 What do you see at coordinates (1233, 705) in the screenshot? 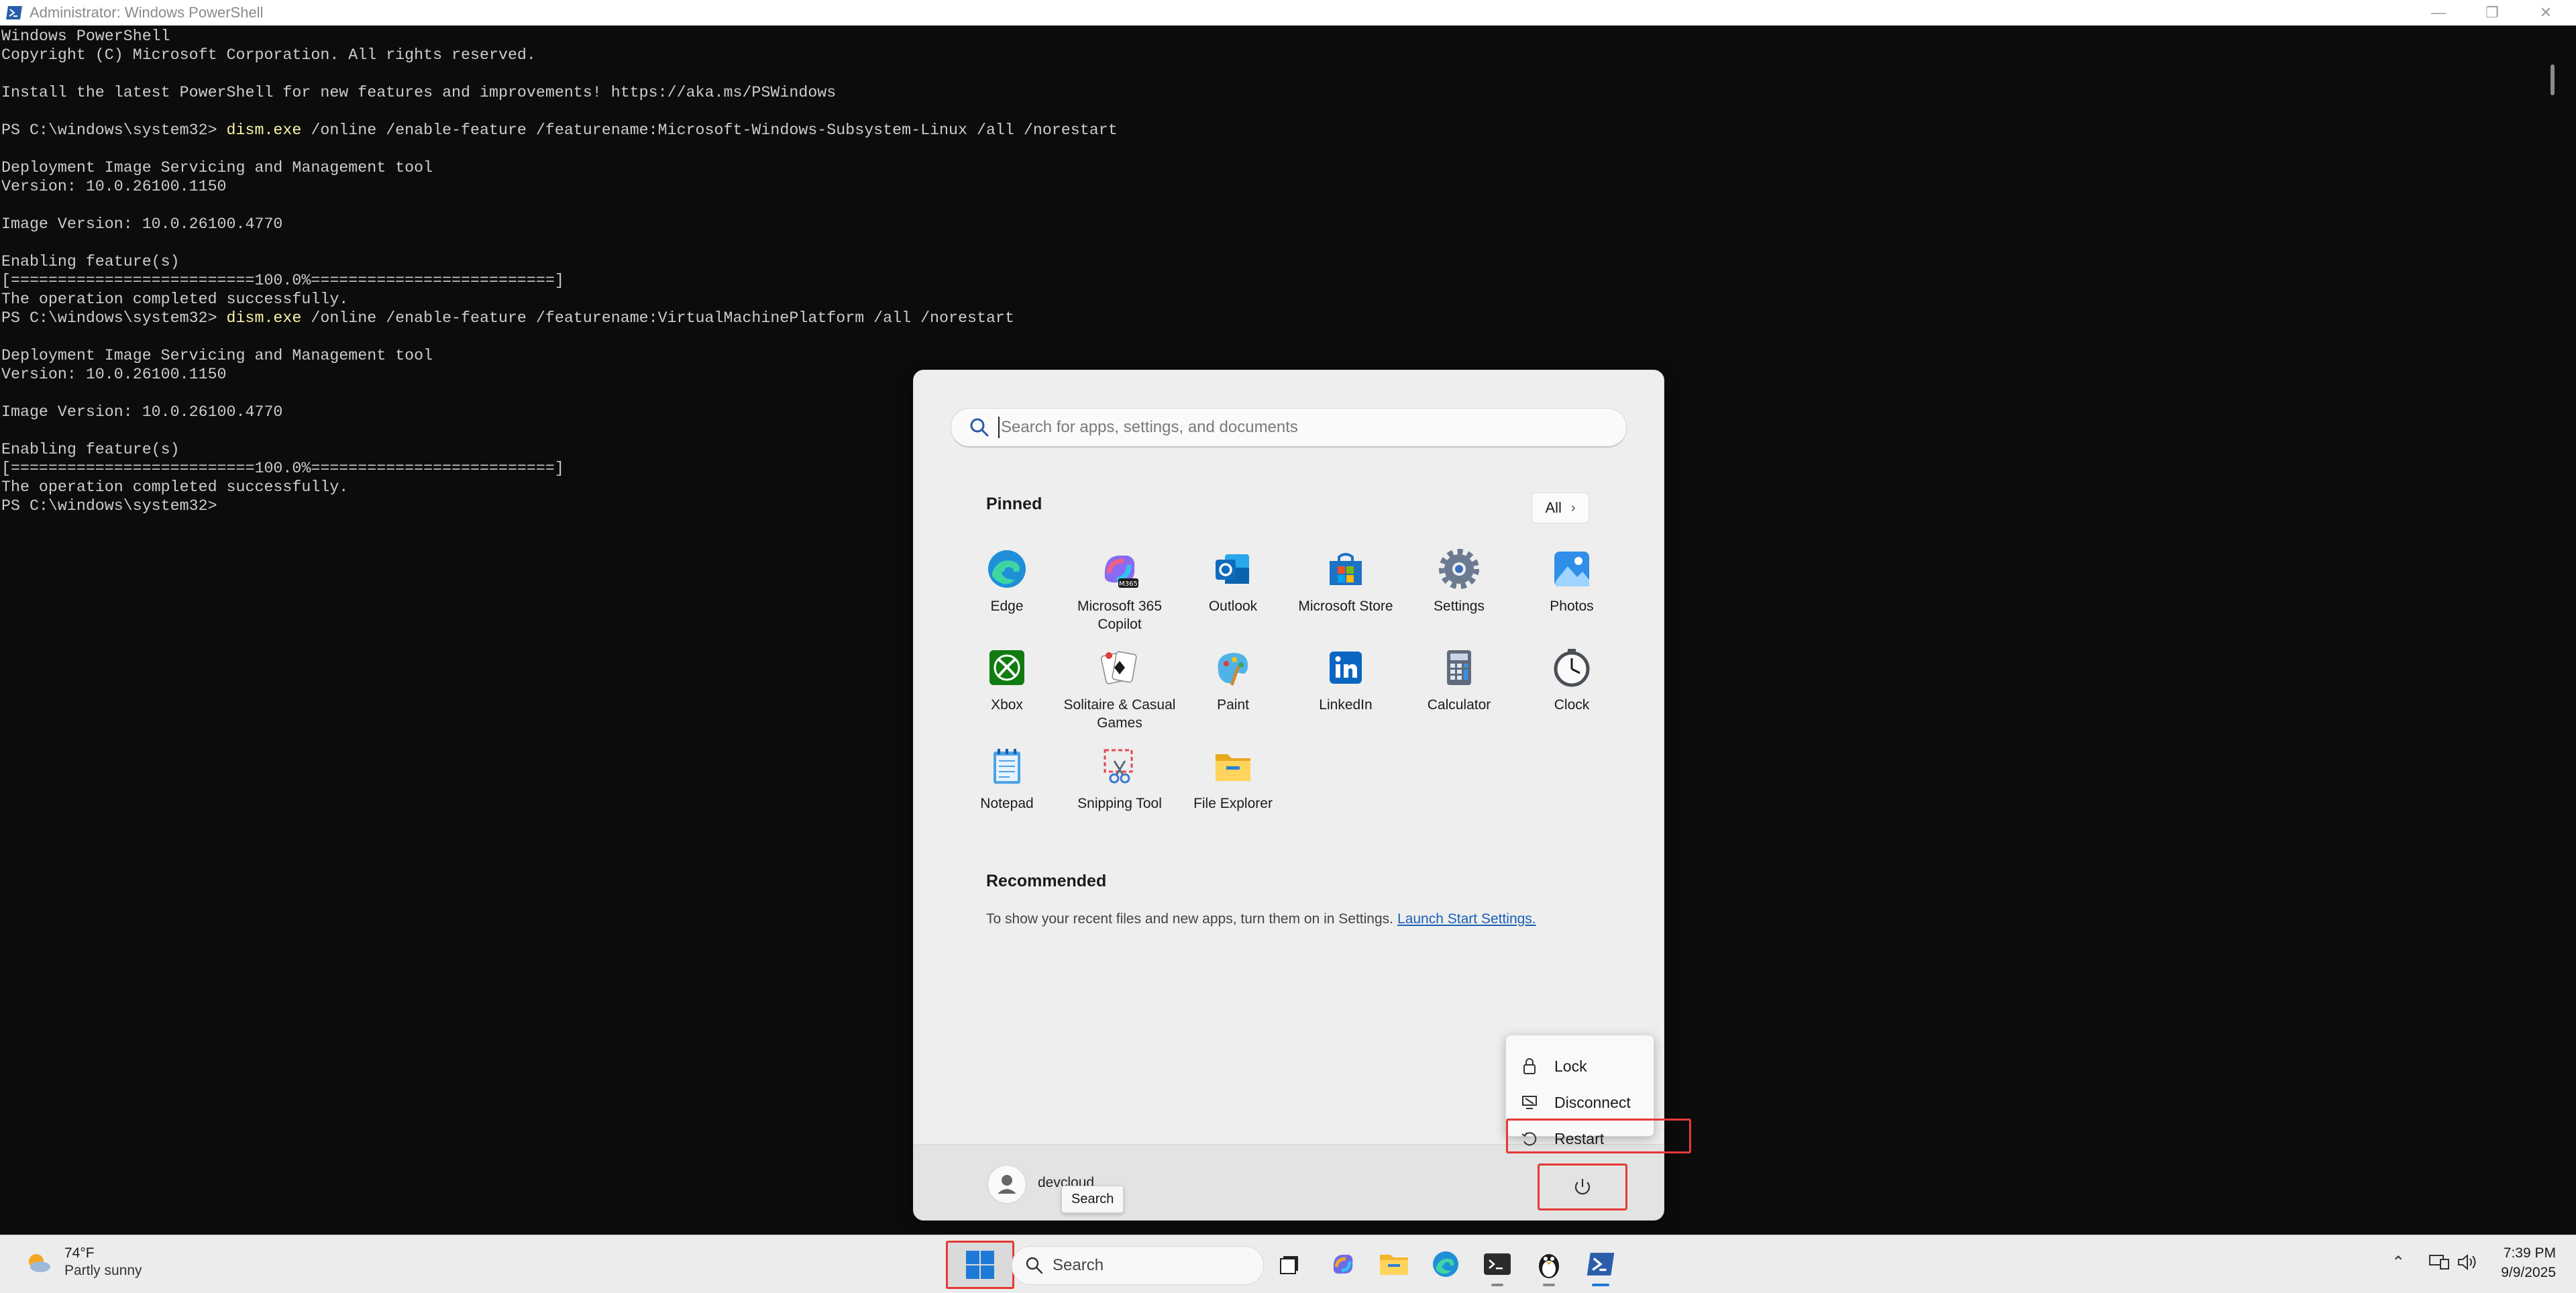
I see `pinned-app-label: Paint` at bounding box center [1233, 705].